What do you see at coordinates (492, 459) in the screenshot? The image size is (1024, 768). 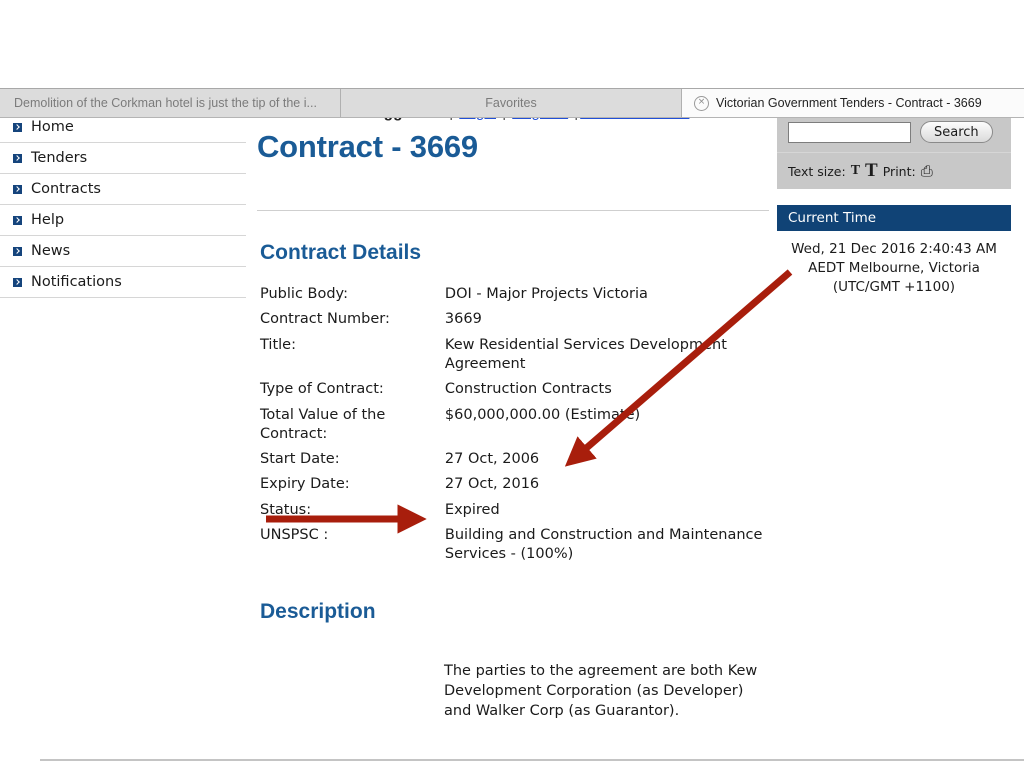 I see `detail-value: 27 Oct, 2006` at bounding box center [492, 459].